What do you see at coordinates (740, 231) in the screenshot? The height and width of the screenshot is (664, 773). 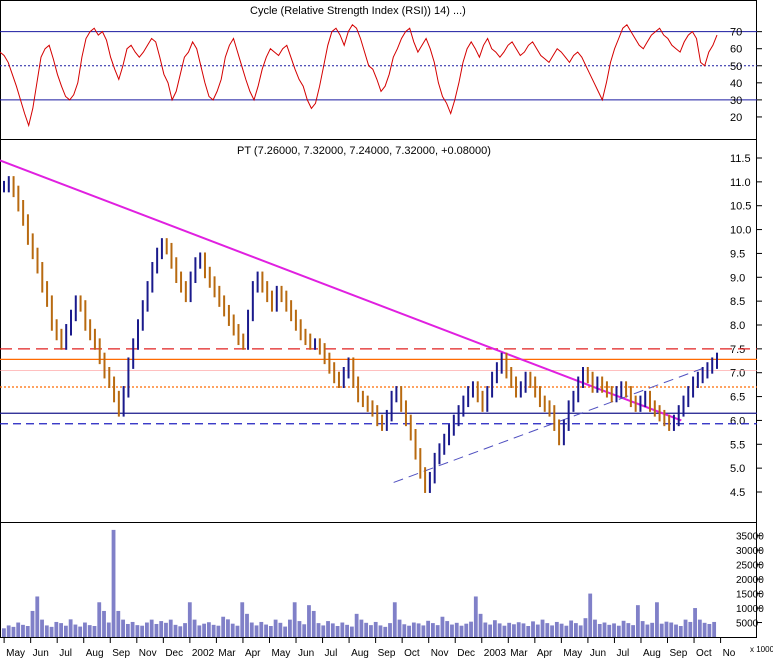 I see `price-ytick-label-10: 10.0` at bounding box center [740, 231].